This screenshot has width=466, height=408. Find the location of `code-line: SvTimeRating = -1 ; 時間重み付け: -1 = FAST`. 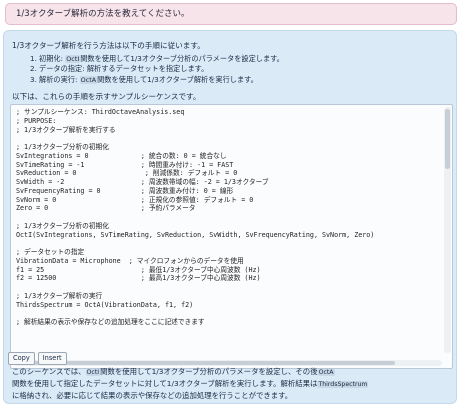

code-line: SvTimeRating = -1 ; 時間重み付け: -1 = FAST is located at coordinates (125, 164).